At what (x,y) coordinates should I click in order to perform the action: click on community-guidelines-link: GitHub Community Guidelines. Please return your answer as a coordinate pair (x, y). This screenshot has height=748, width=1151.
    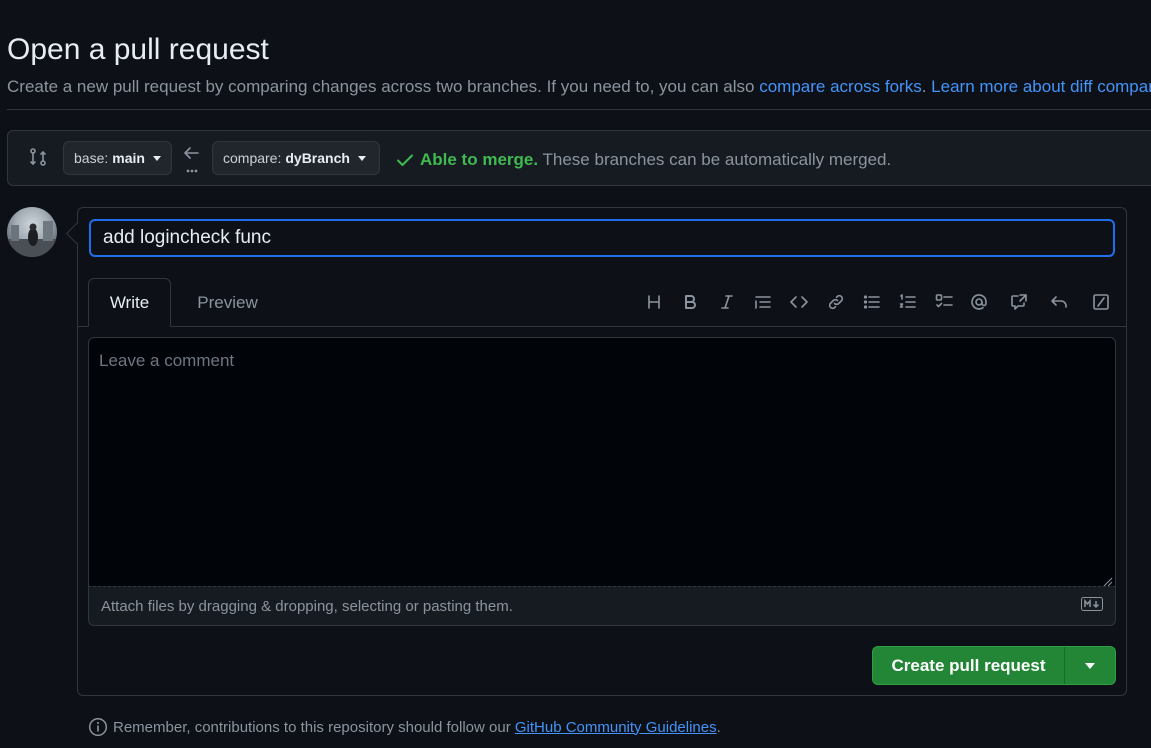
    Looking at the image, I should click on (616, 727).